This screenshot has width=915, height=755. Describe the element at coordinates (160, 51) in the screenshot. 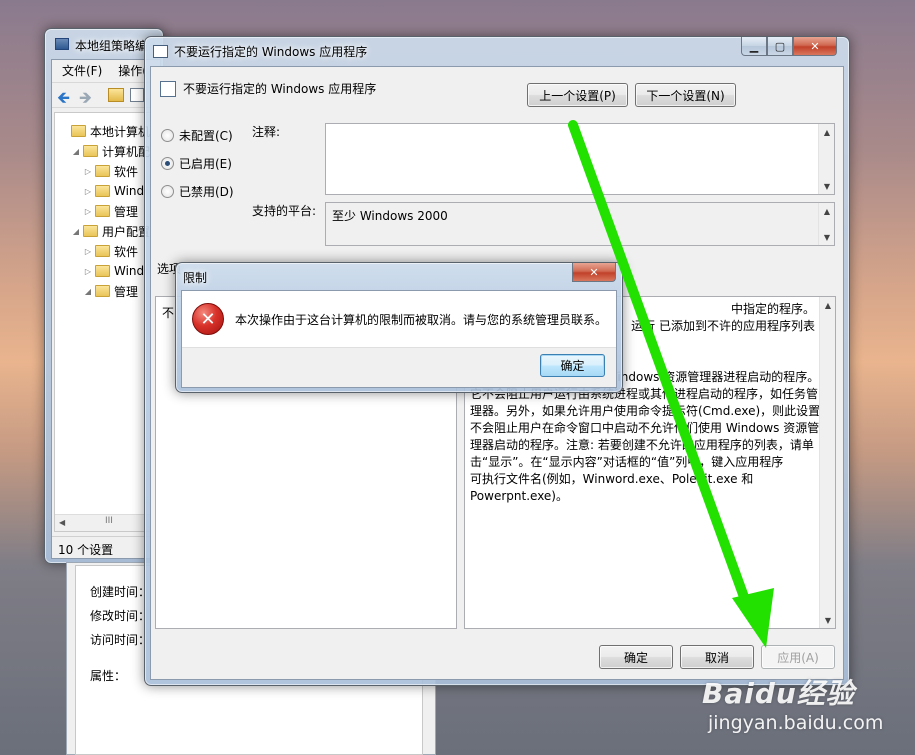

I see `policy-window-icon` at that location.